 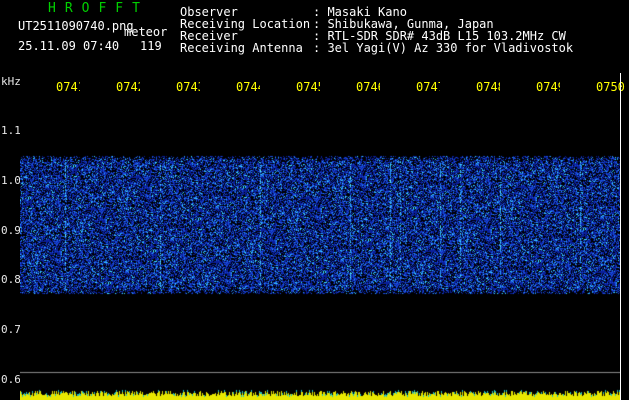 I want to click on time-tick: 0745, so click(x=308, y=87).